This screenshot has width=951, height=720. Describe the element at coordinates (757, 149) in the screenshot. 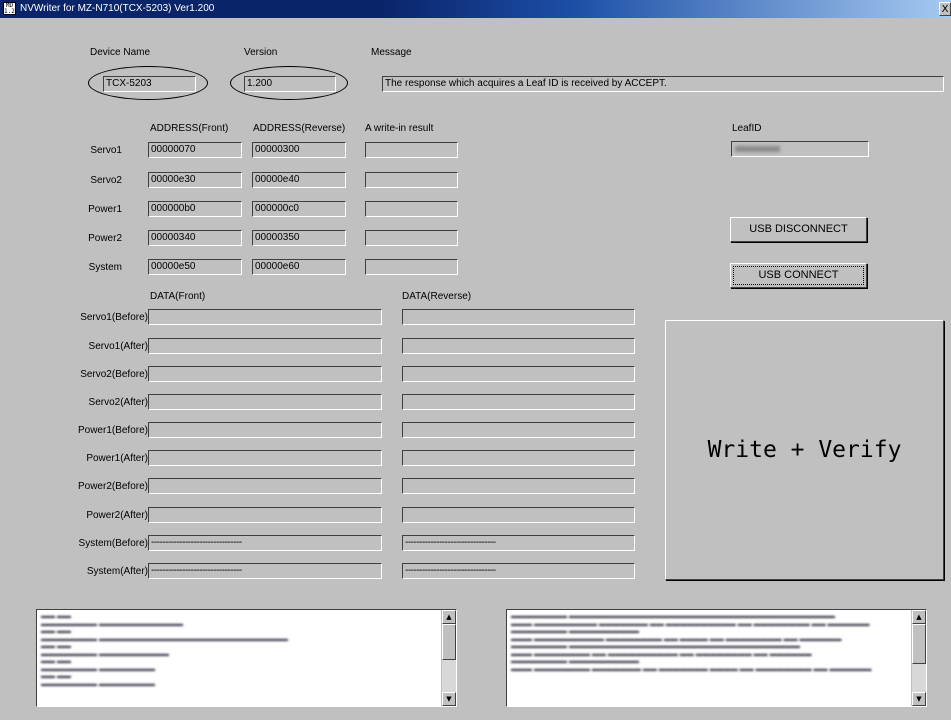

I see `leaf-id-redacted` at that location.